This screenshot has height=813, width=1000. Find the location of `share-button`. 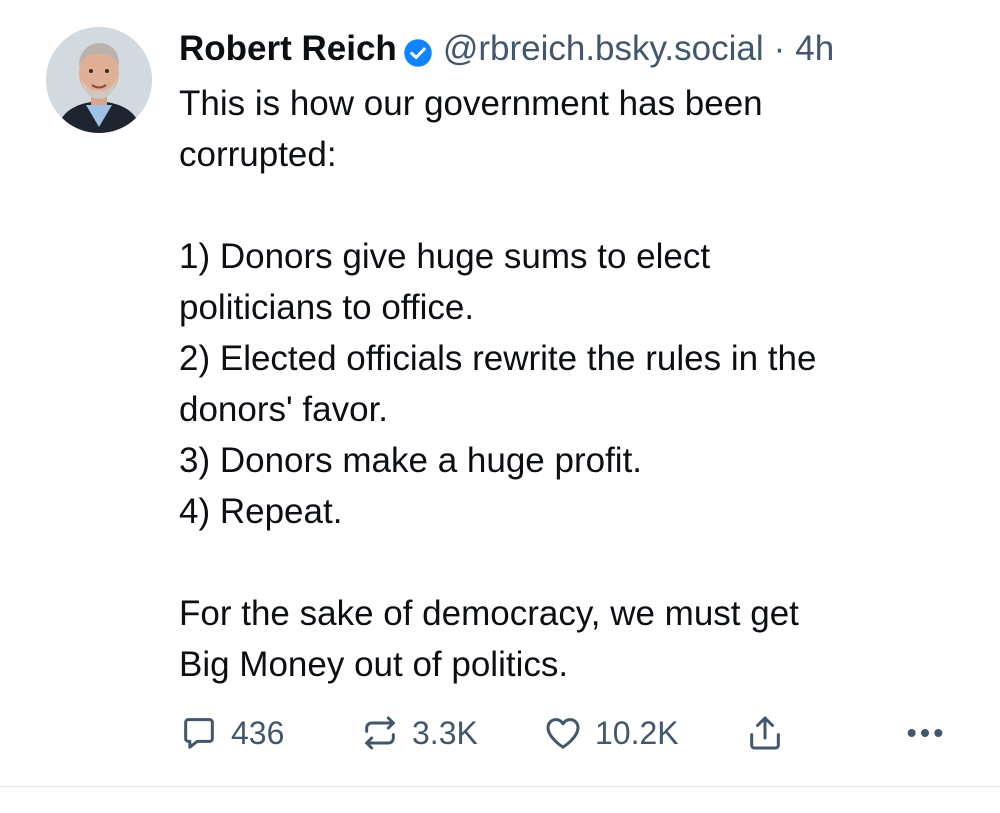

share-button is located at coordinates (765, 733).